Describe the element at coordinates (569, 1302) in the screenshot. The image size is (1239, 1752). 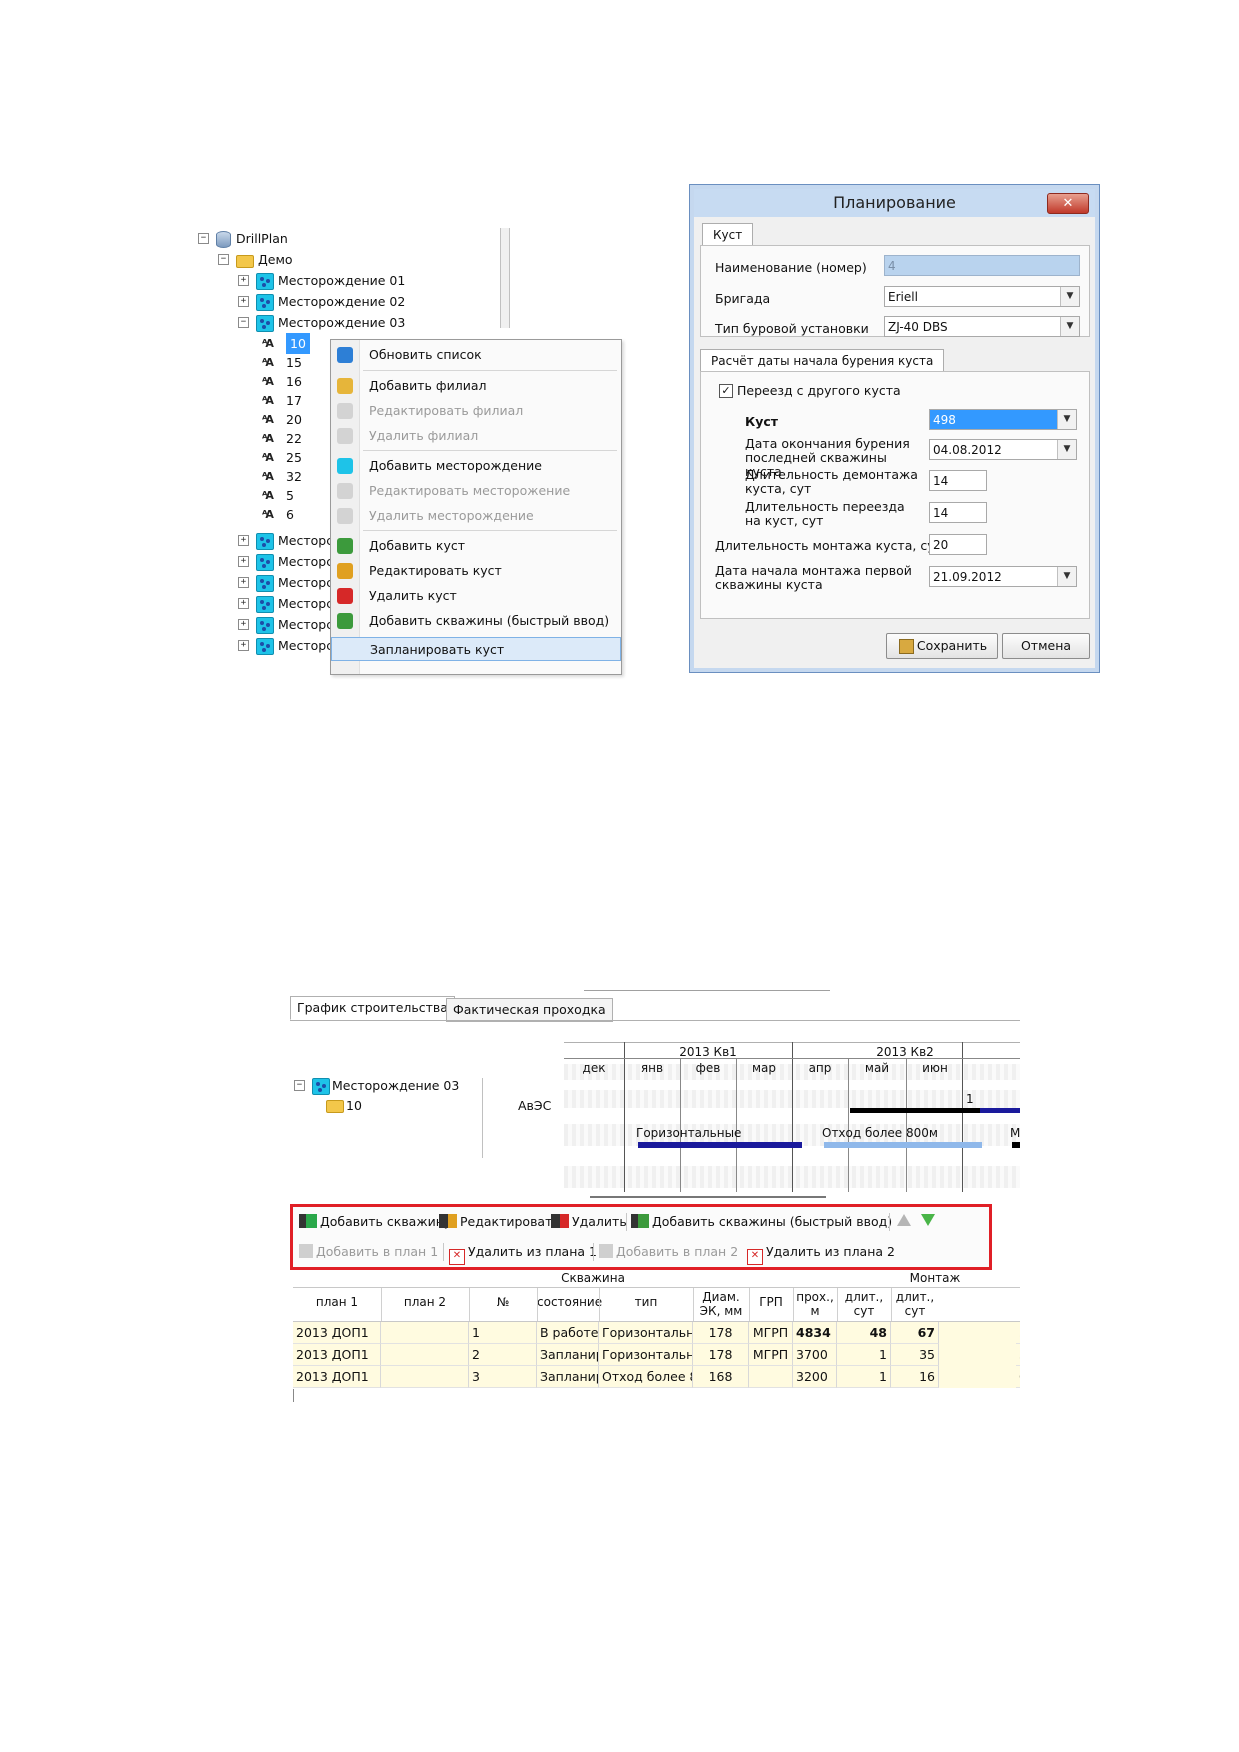
I see `grid-column-header: состояние` at that location.